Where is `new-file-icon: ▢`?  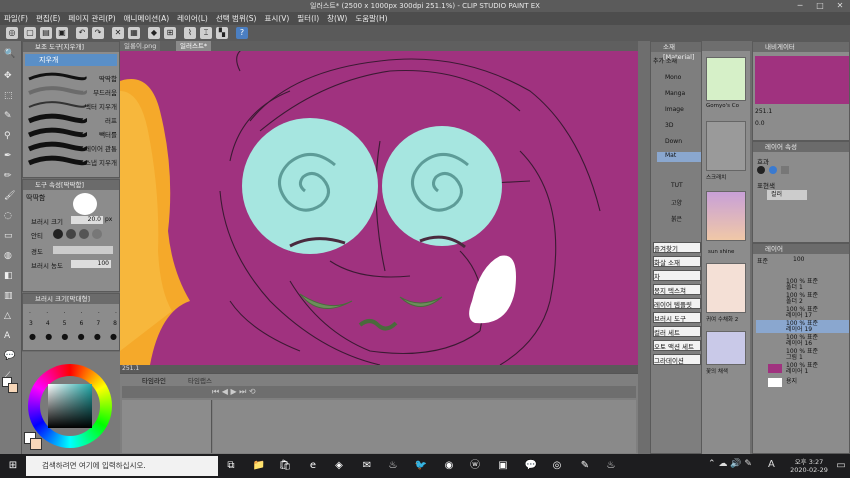
new-file-icon: ▢ is located at coordinates (30, 33).